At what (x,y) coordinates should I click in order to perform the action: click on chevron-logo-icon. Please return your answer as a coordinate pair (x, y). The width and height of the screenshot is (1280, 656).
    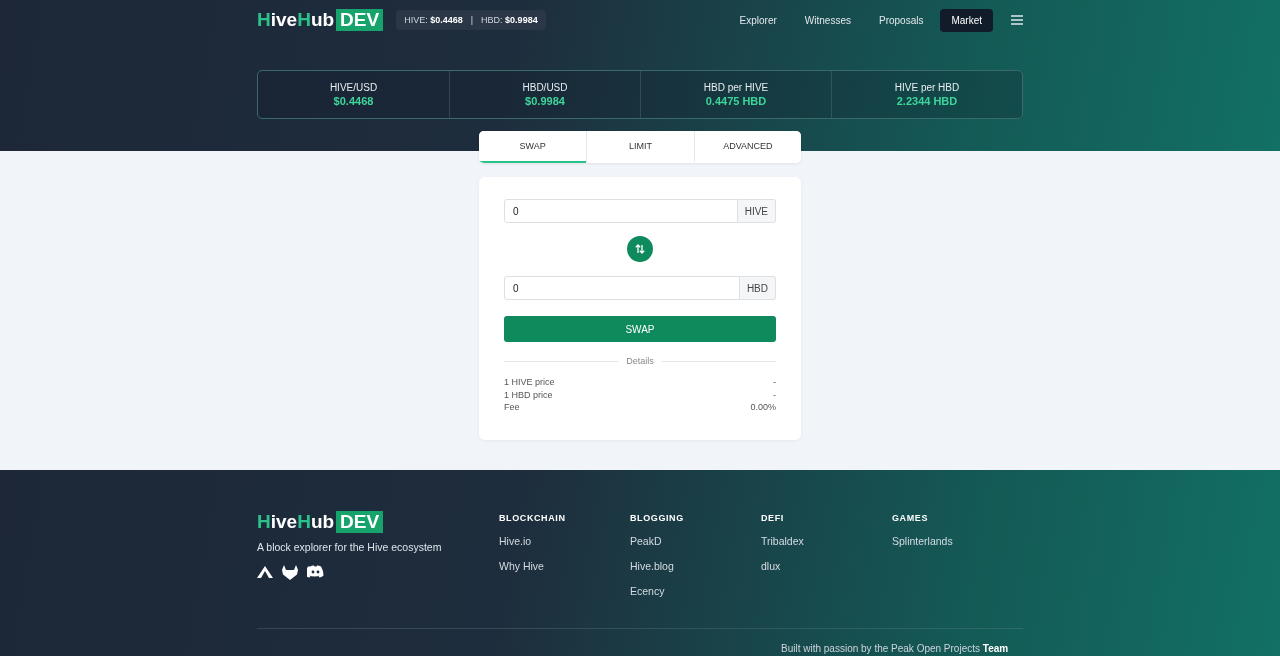
    Looking at the image, I should click on (265, 572).